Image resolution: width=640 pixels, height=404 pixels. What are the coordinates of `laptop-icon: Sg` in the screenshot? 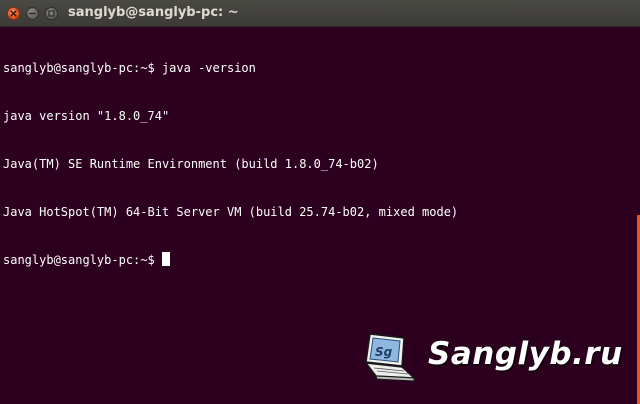 It's located at (390, 357).